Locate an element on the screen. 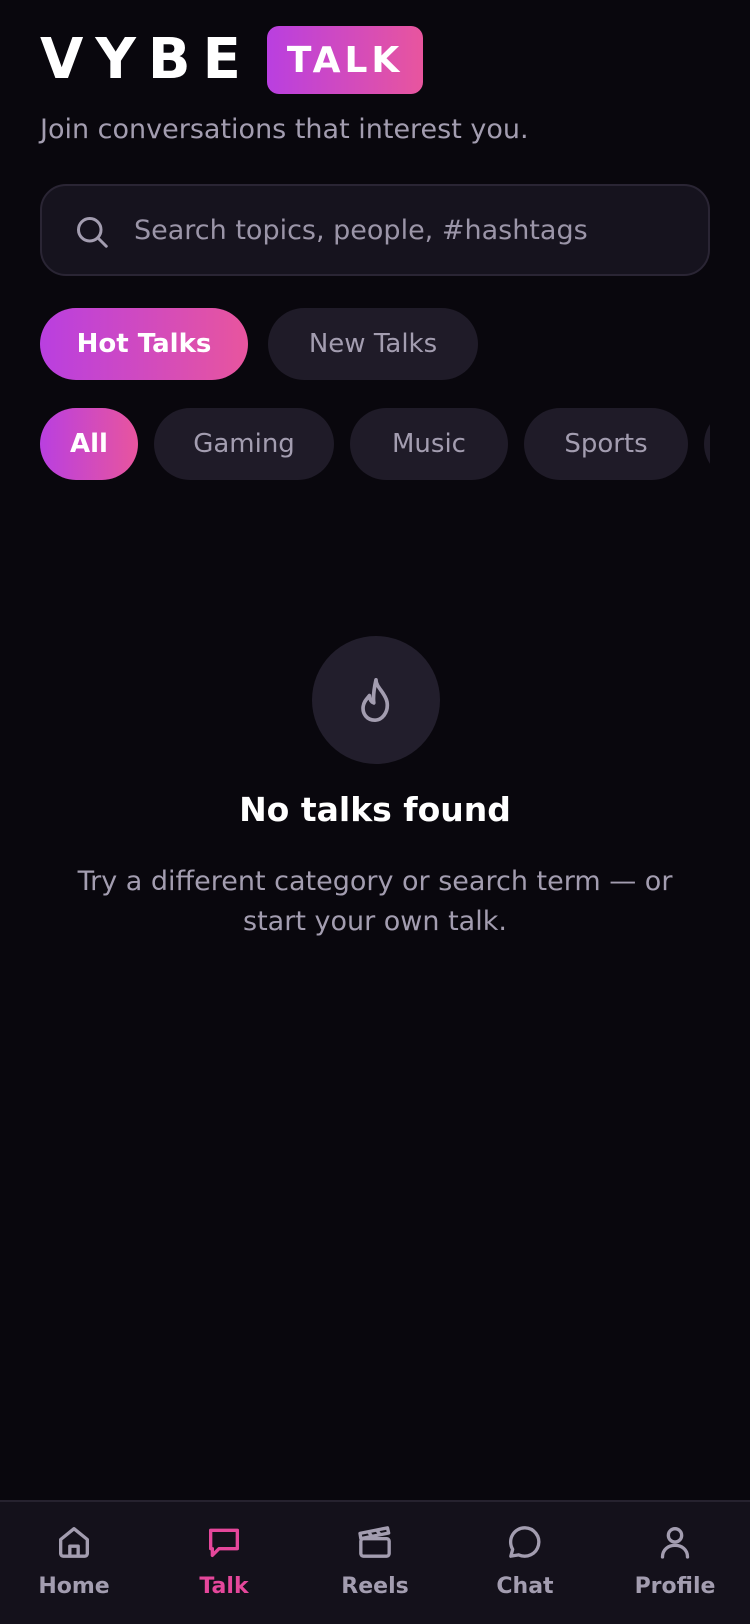 This screenshot has width=750, height=1624. search-bar is located at coordinates (375, 230).